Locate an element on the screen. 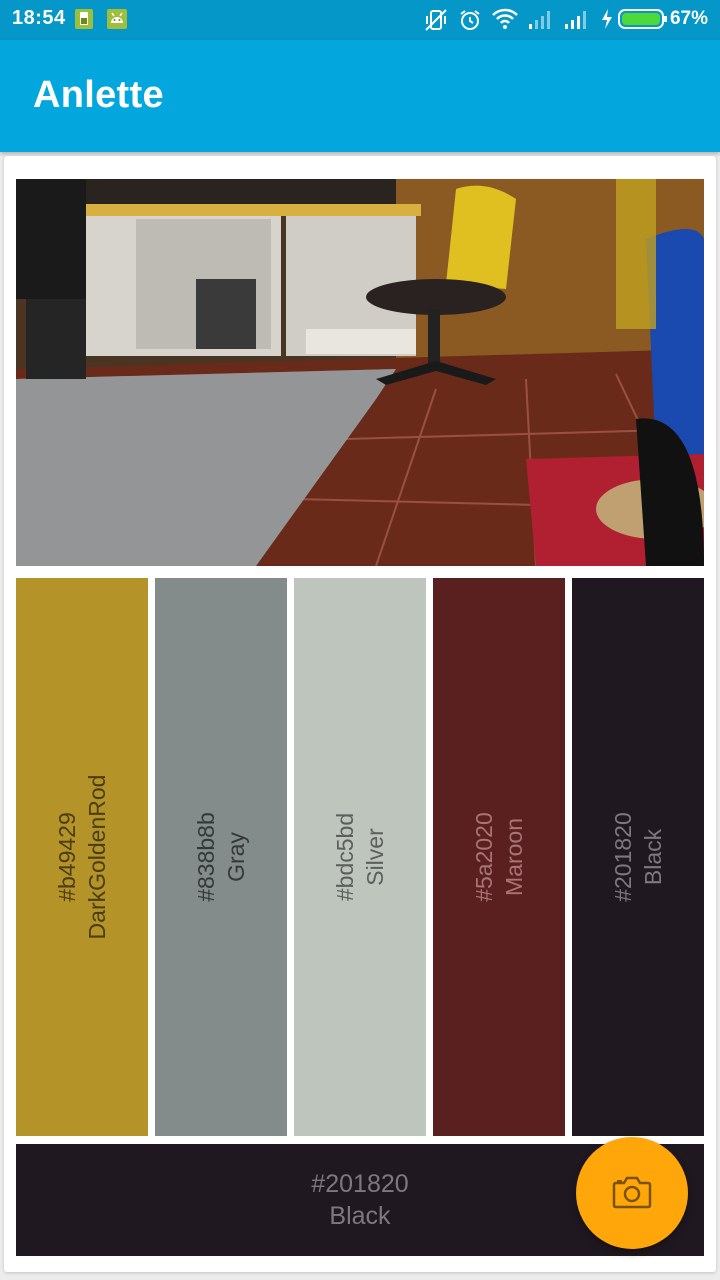 The image size is (720, 1280). palette-swatch: #5a2020 Maroon is located at coordinates (499, 857).